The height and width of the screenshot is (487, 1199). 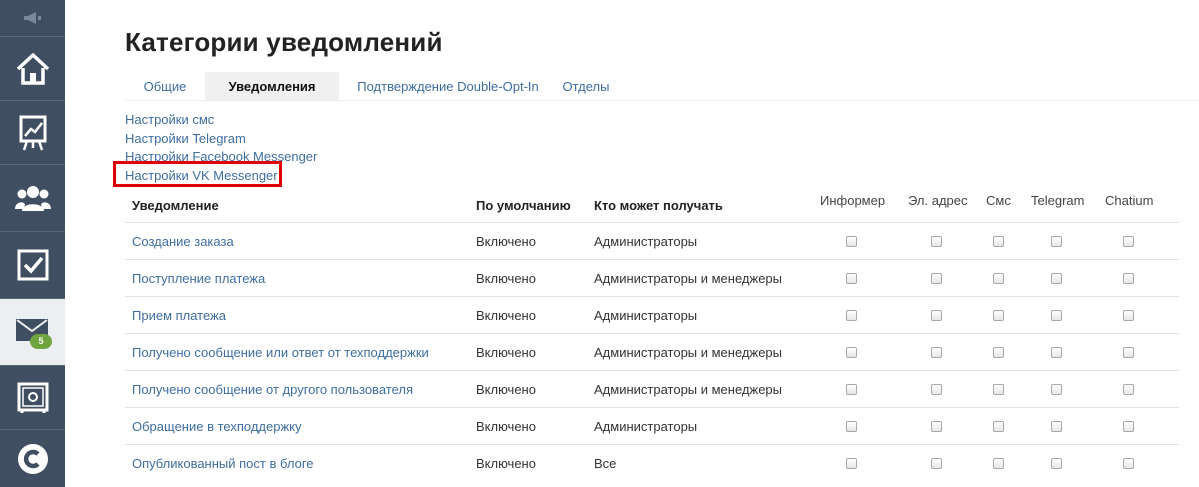 What do you see at coordinates (41, 341) in the screenshot?
I see `unread-count-badge: 5` at bounding box center [41, 341].